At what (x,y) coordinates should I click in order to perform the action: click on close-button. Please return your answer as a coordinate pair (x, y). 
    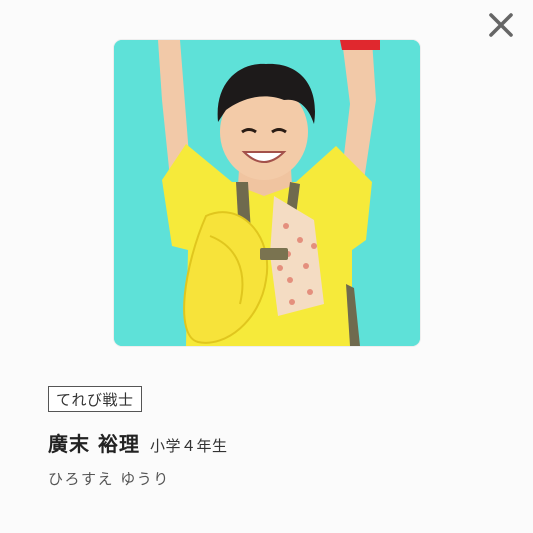
    Looking at the image, I should click on (501, 27).